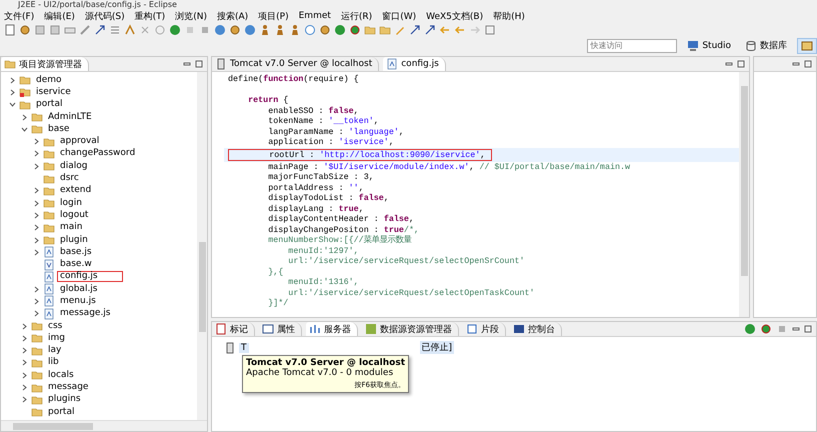 The width and height of the screenshot is (817, 432). I want to click on tree-item: dialog, so click(73, 166).